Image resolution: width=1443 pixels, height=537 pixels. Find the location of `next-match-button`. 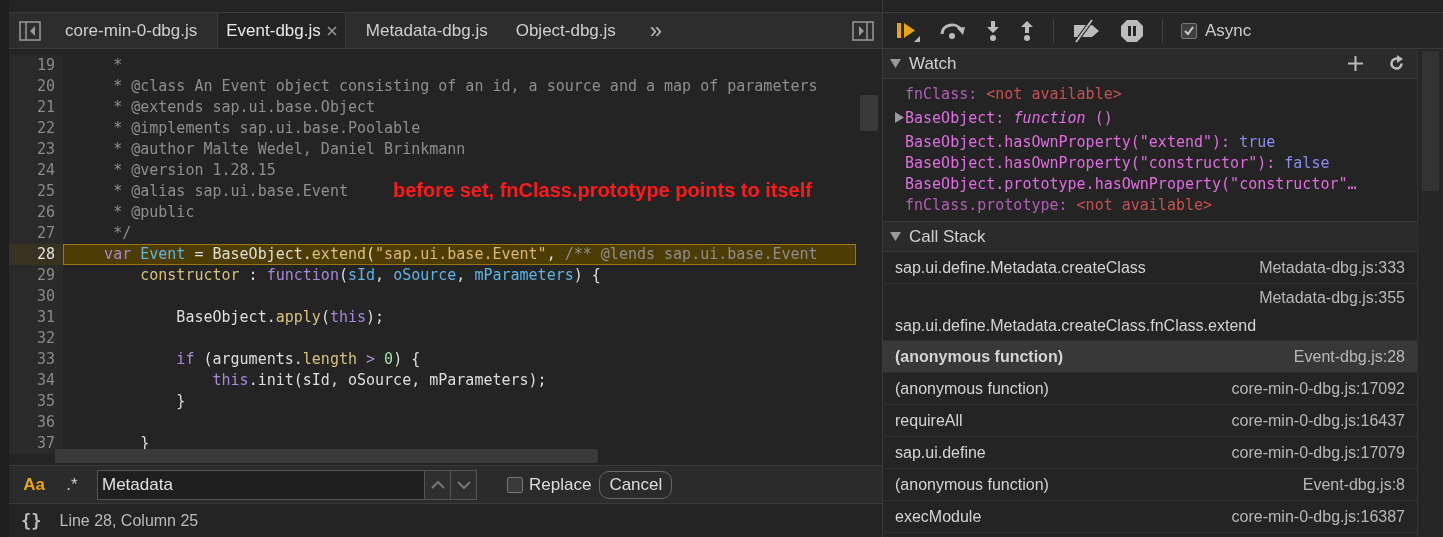

next-match-button is located at coordinates (463, 484).